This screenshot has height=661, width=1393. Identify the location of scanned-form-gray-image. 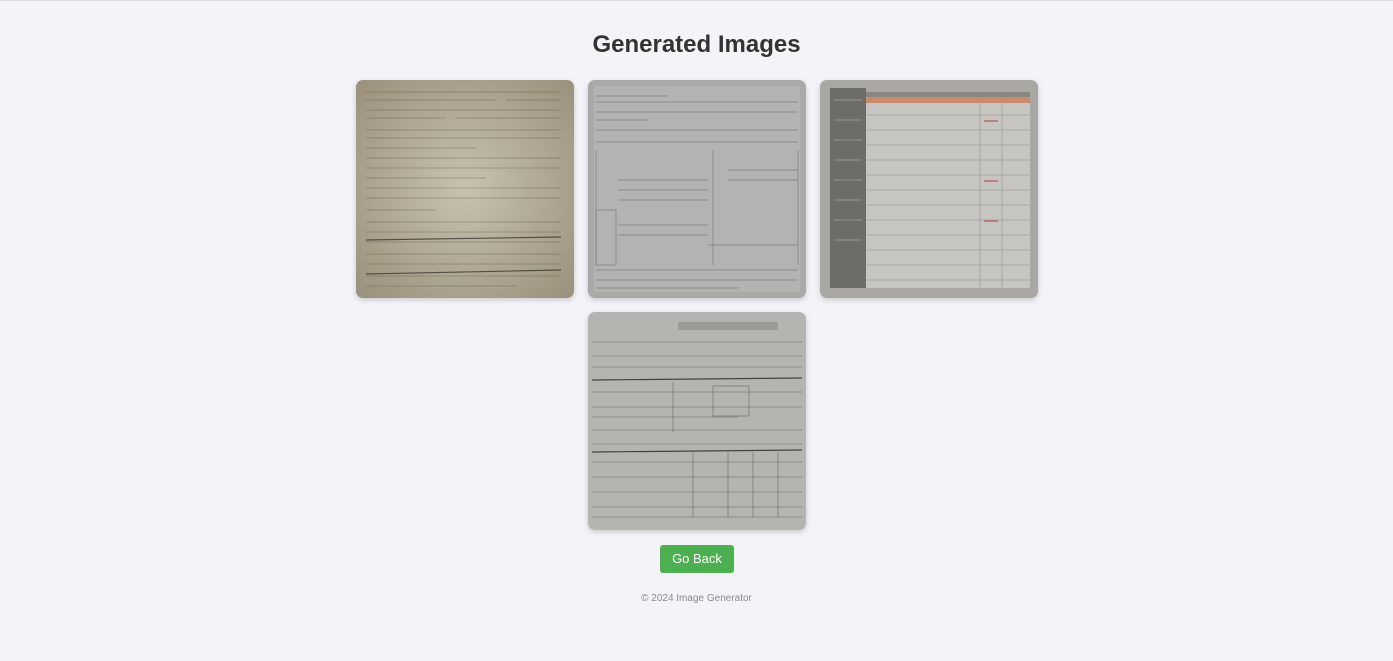
(697, 189).